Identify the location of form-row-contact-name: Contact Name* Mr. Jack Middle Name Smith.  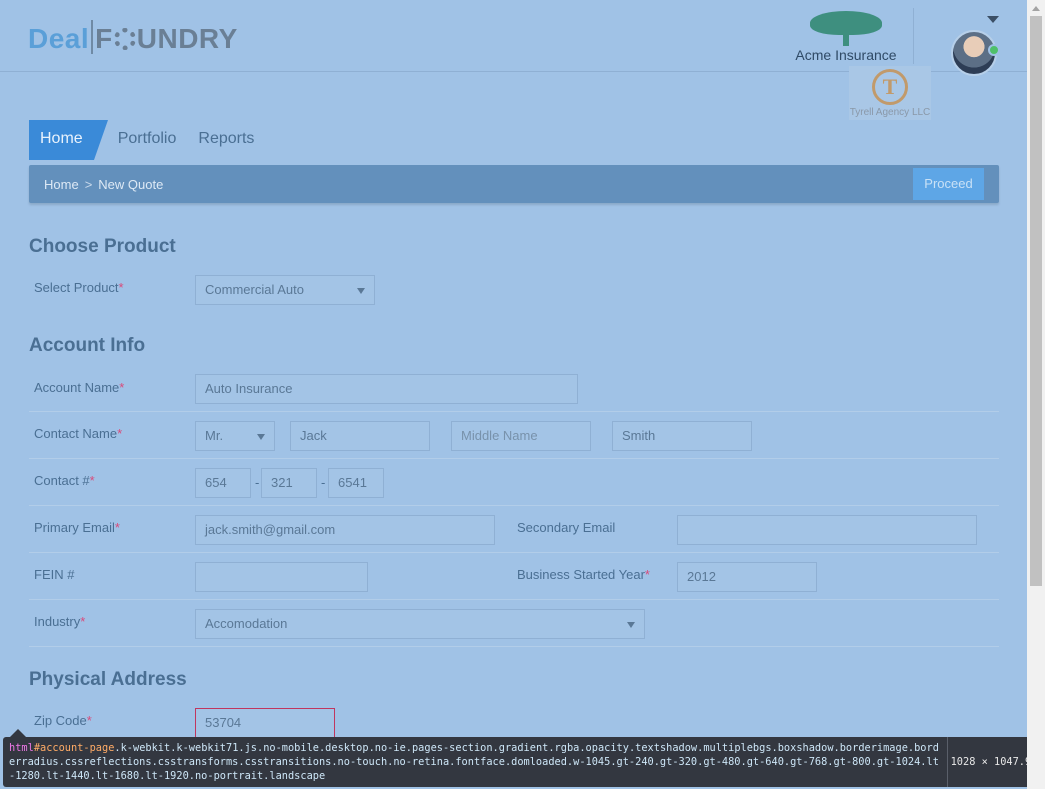
(514, 435).